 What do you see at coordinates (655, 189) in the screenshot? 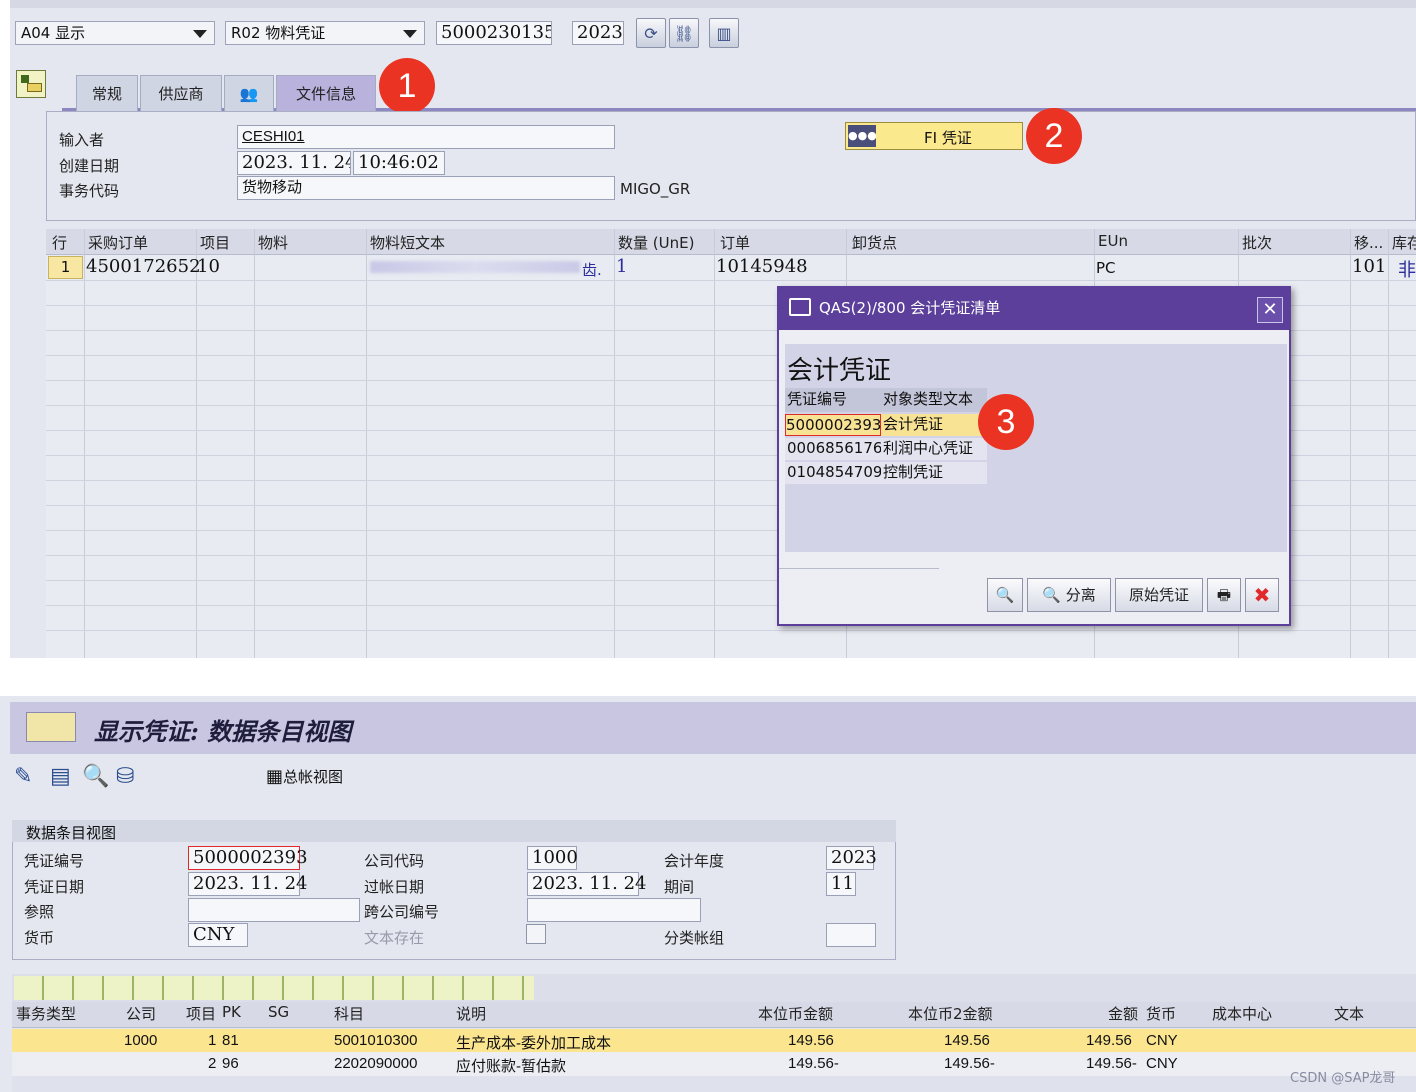
I see `tcode-code: MIGO_GR` at bounding box center [655, 189].